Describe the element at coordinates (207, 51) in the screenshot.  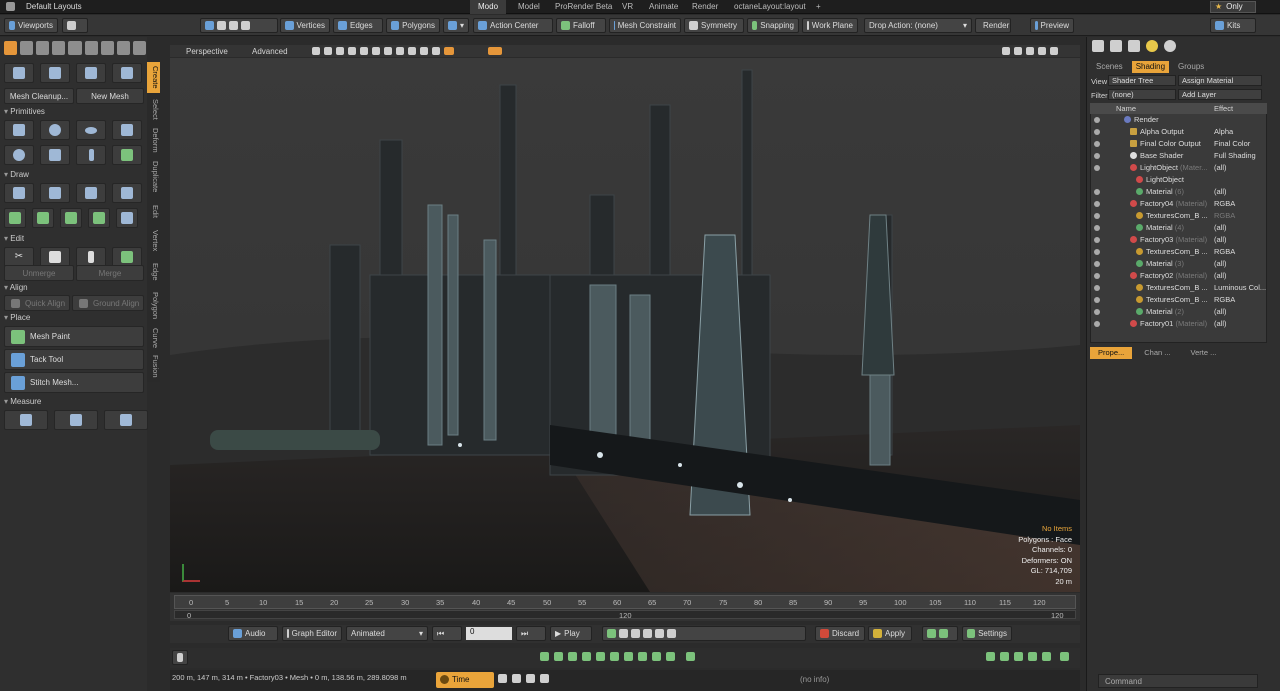
I see `view-perspective-dropdown: Perspective` at that location.